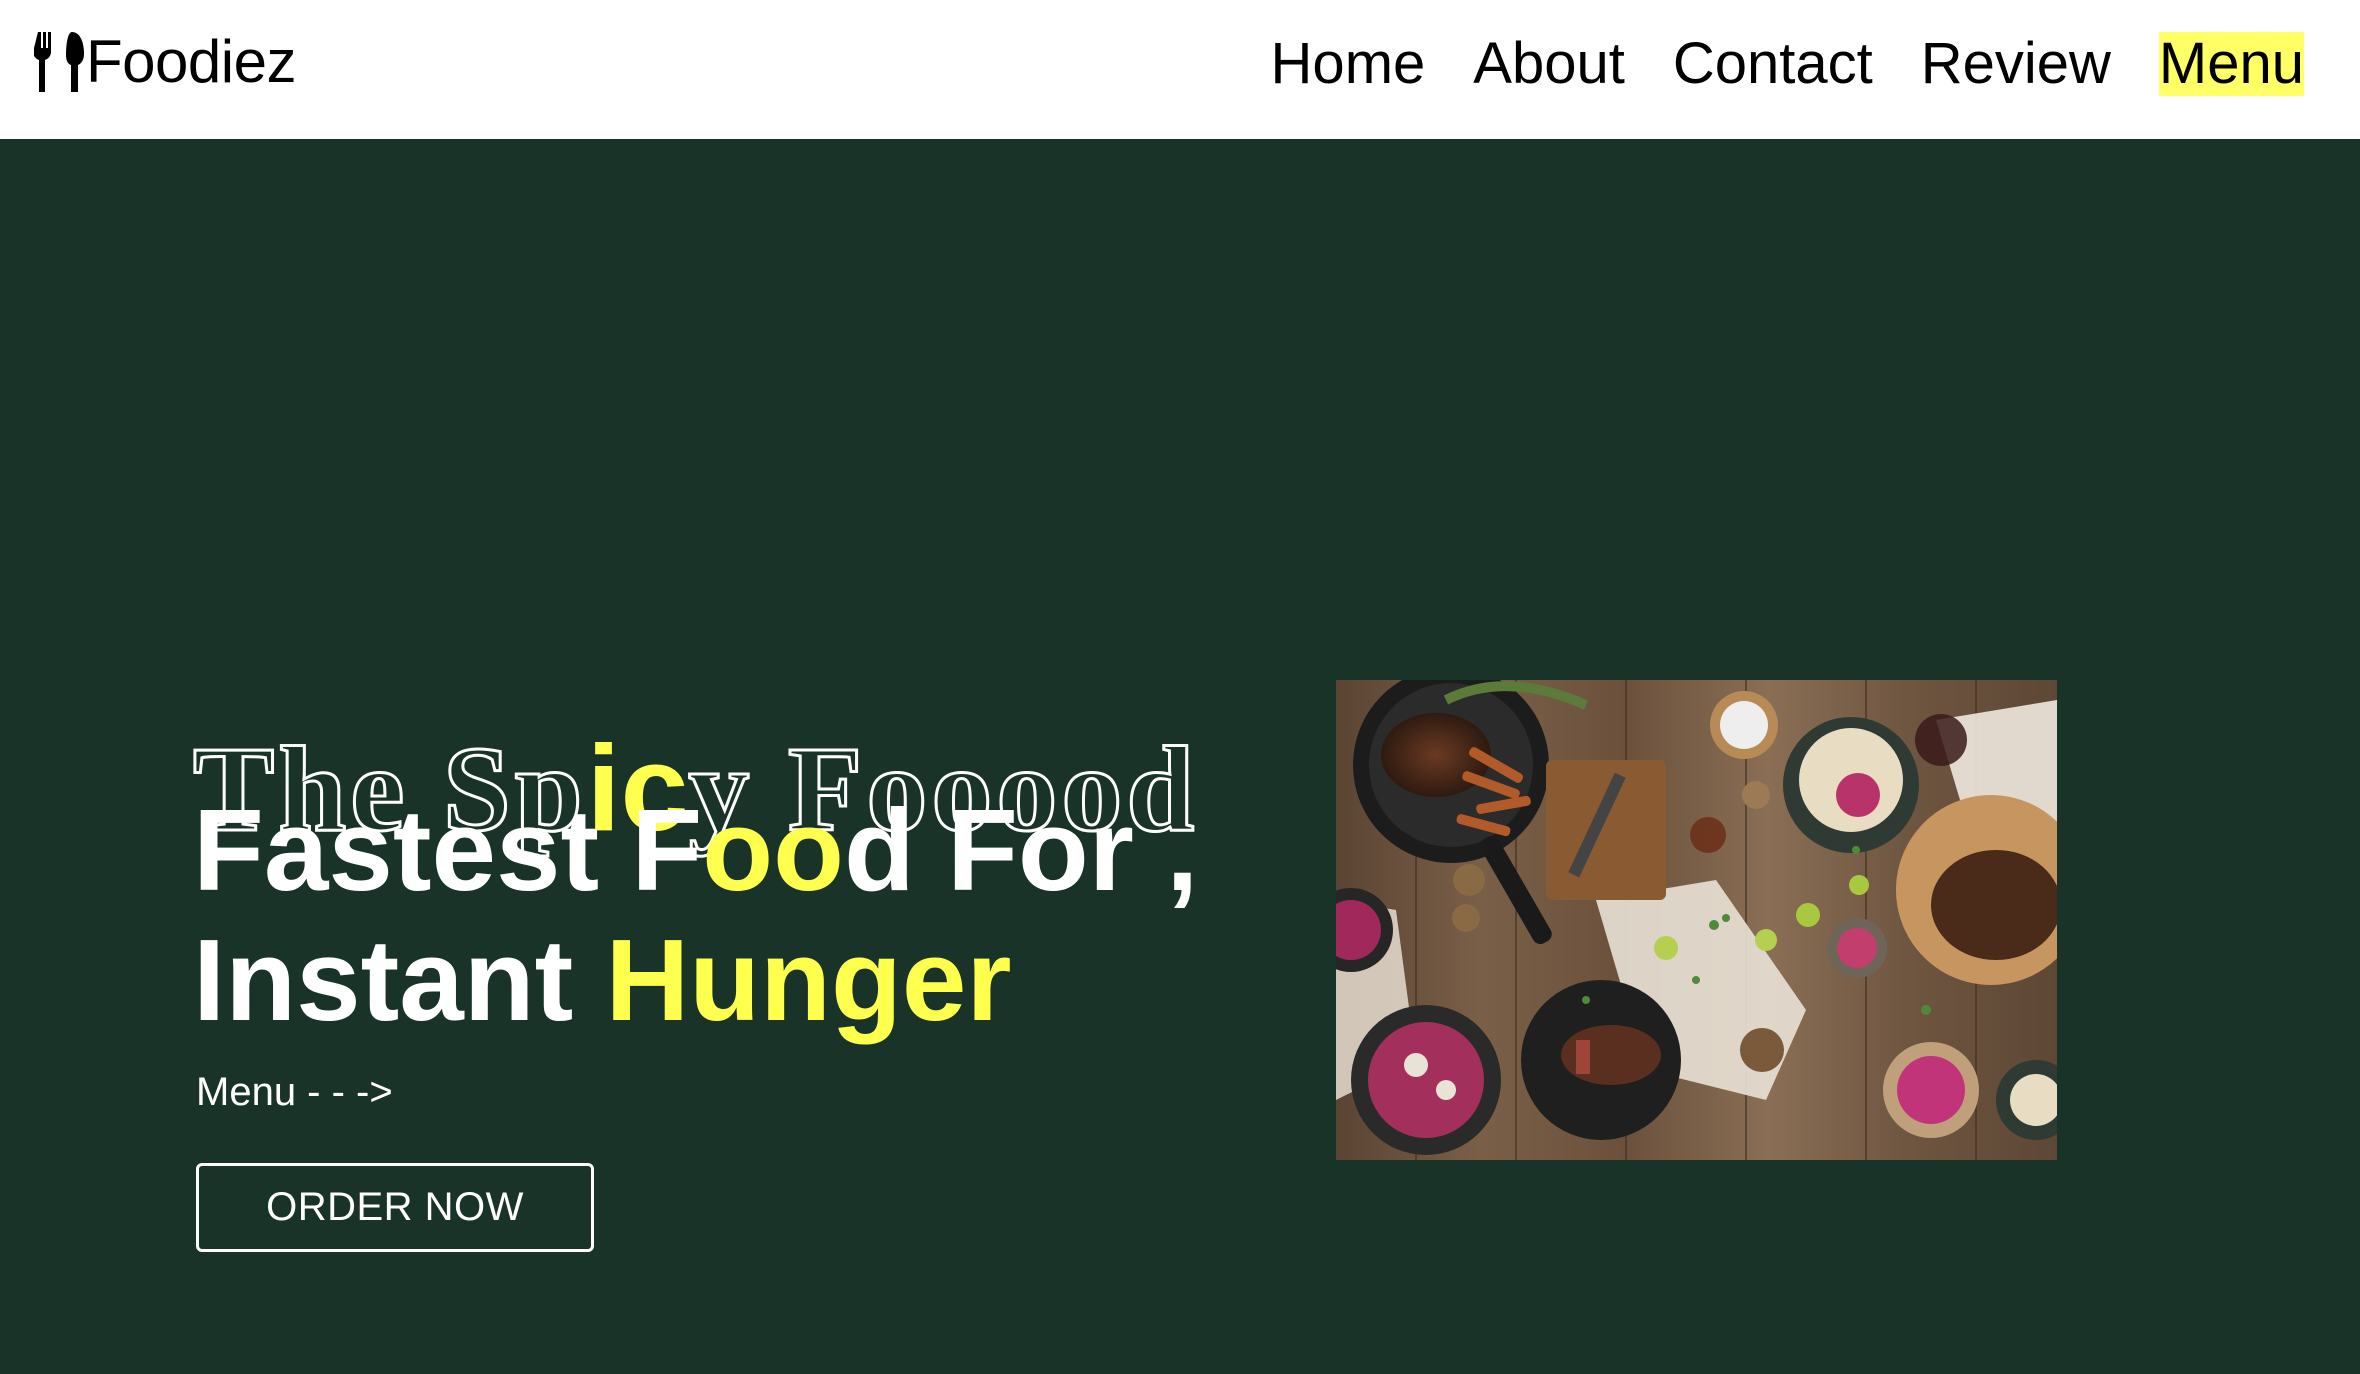  Describe the element at coordinates (1773, 64) in the screenshot. I see `nav-link-contact: Contact` at that location.